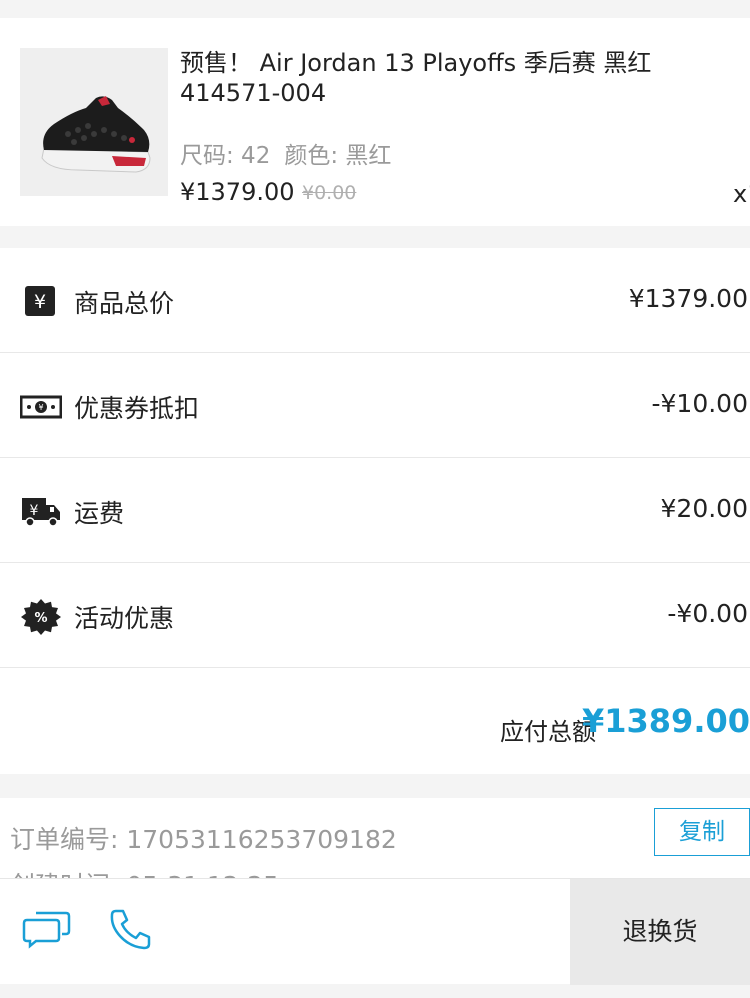  Describe the element at coordinates (660, 932) in the screenshot. I see `return-exchange-button: 退换货` at that location.